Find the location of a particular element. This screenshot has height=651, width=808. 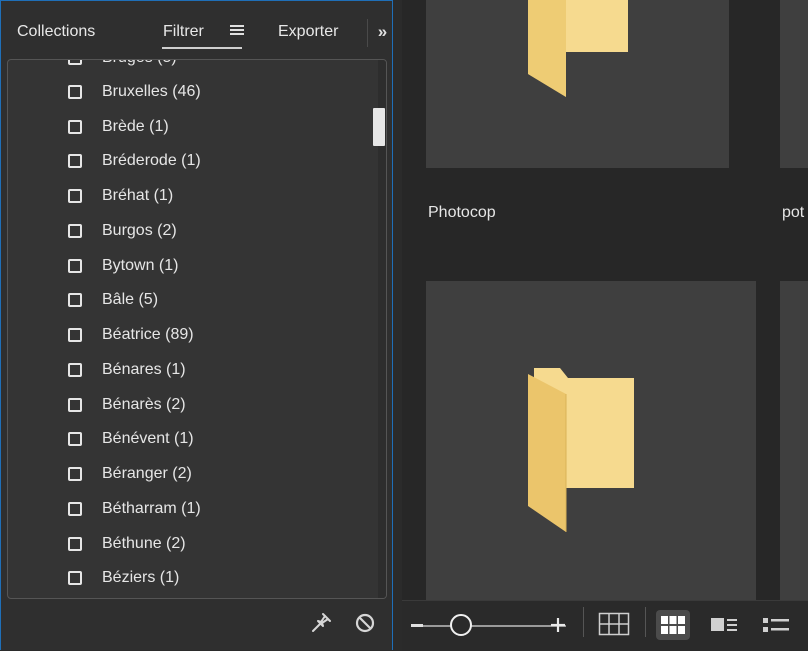

list-item-label: Bénares (1) is located at coordinates (144, 369).